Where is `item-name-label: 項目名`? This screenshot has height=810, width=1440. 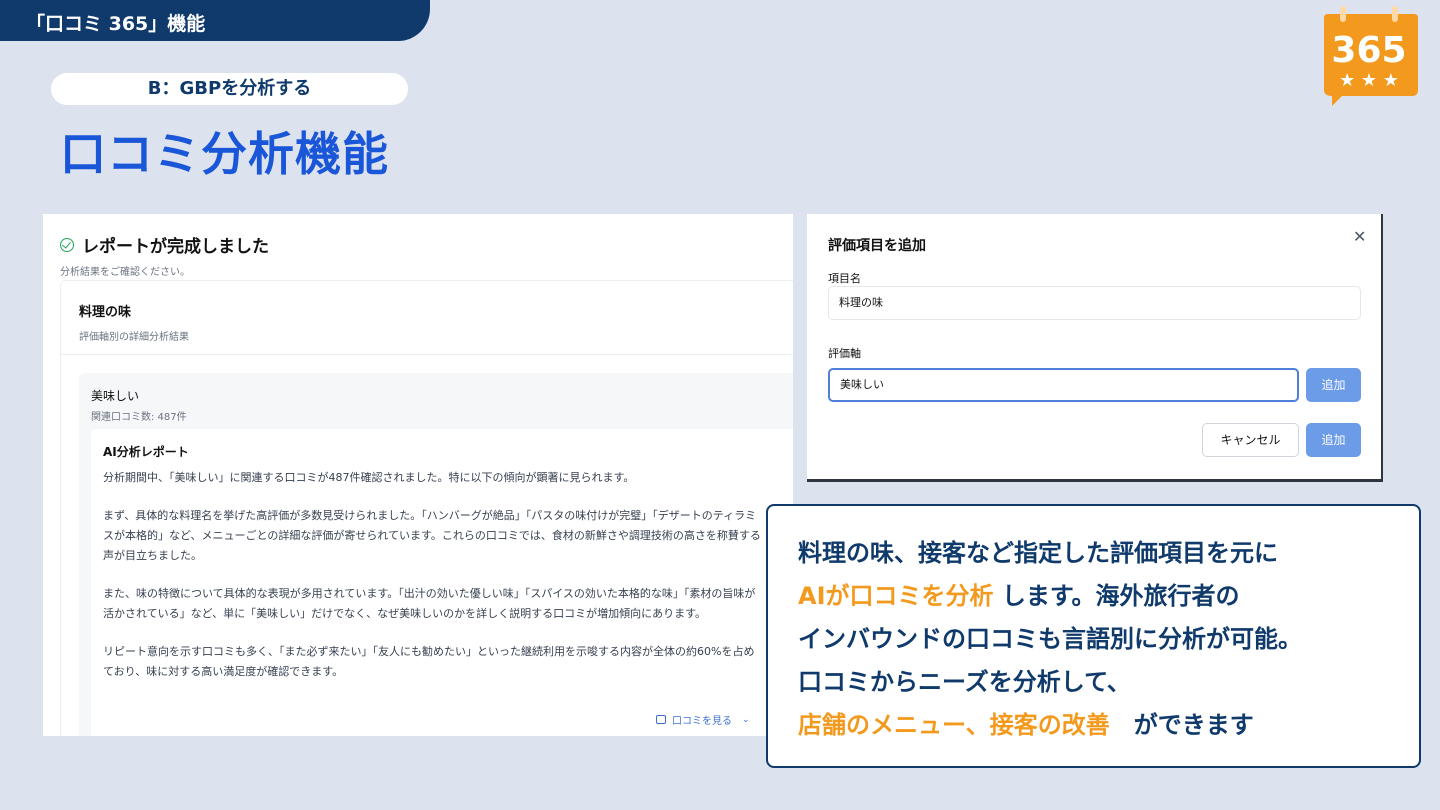 item-name-label: 項目名 is located at coordinates (844, 278).